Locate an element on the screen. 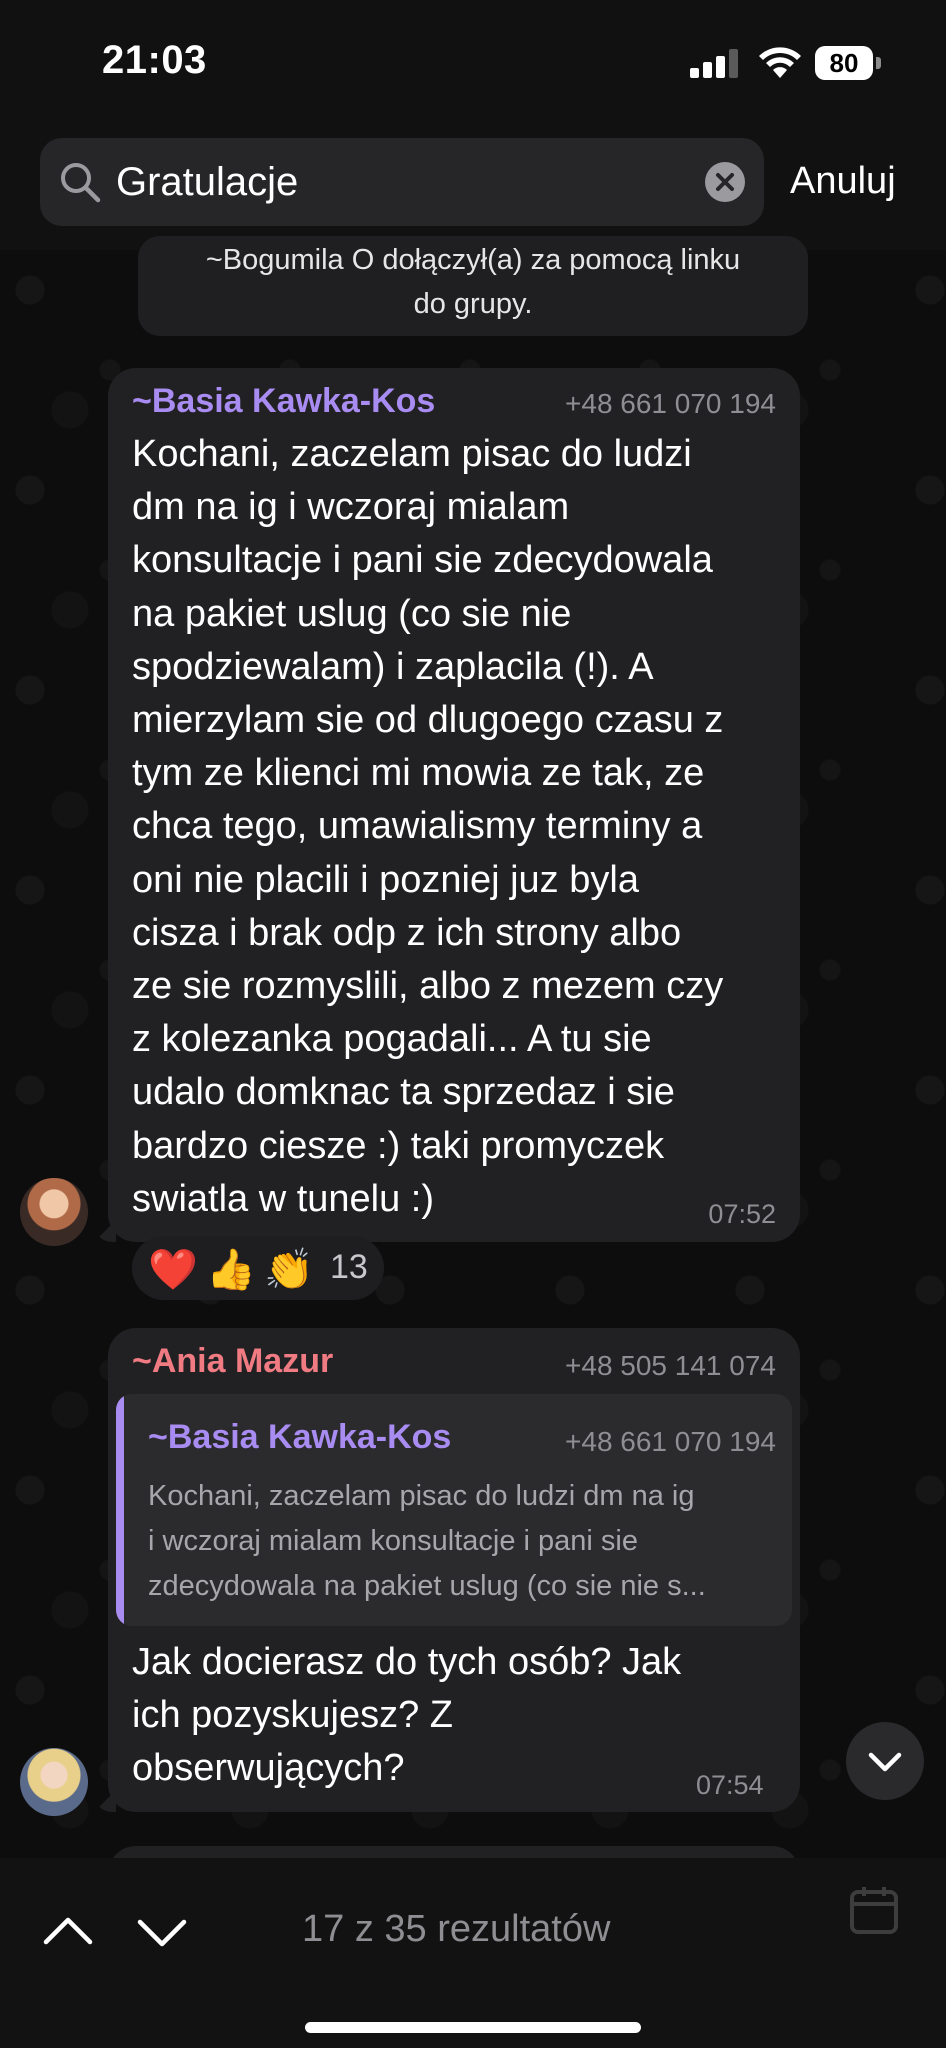 The image size is (946, 2048). results-counter: 17 z 35 rezultatów is located at coordinates (456, 1929).